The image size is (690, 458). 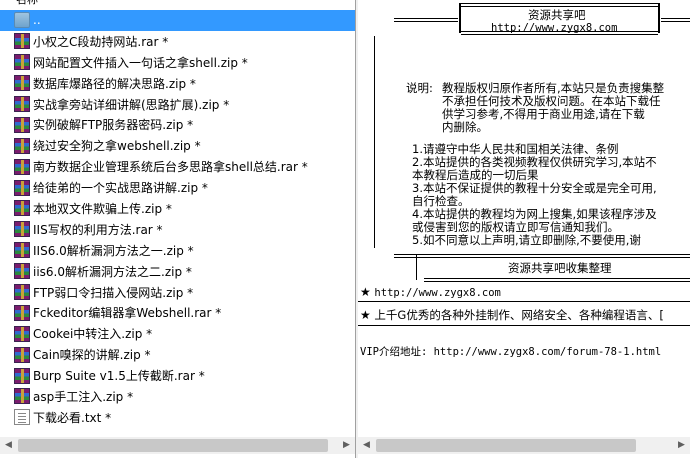 I want to click on file-list-item: 给徒弟的一个实战思路讲解.zip *, so click(x=177, y=187).